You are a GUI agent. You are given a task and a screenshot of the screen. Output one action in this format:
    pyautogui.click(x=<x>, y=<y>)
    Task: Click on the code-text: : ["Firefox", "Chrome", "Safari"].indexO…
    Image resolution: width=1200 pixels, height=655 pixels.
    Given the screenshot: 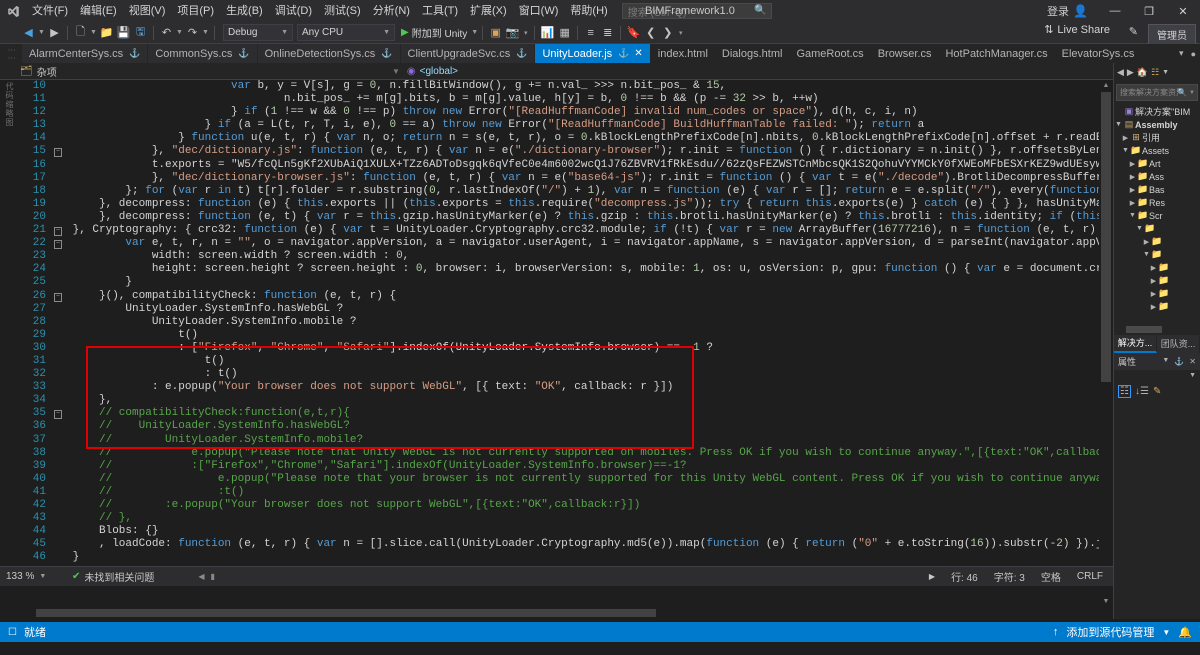 What is the action you would take?
    pyautogui.click(x=589, y=348)
    